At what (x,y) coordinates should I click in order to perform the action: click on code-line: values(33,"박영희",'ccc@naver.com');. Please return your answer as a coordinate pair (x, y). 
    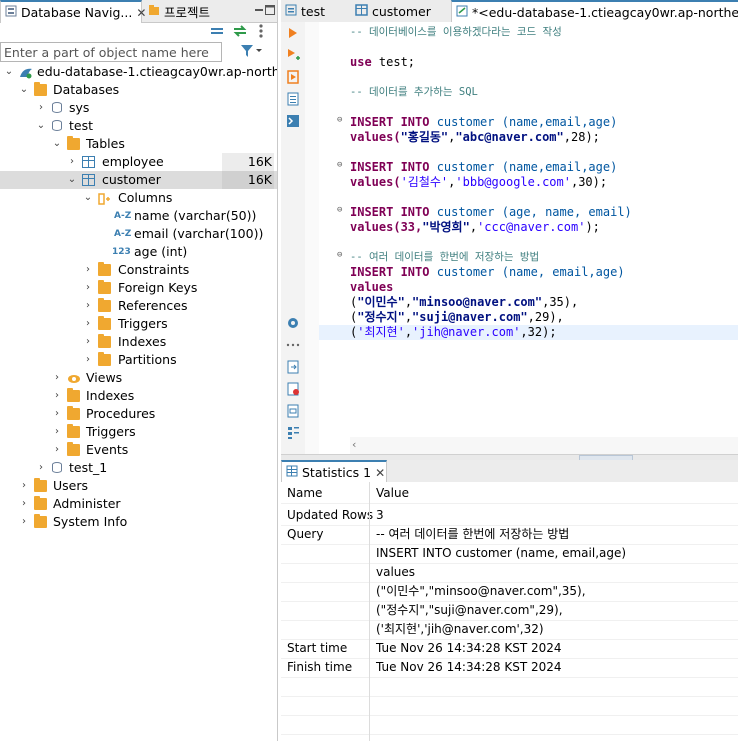
    Looking at the image, I should click on (475, 227).